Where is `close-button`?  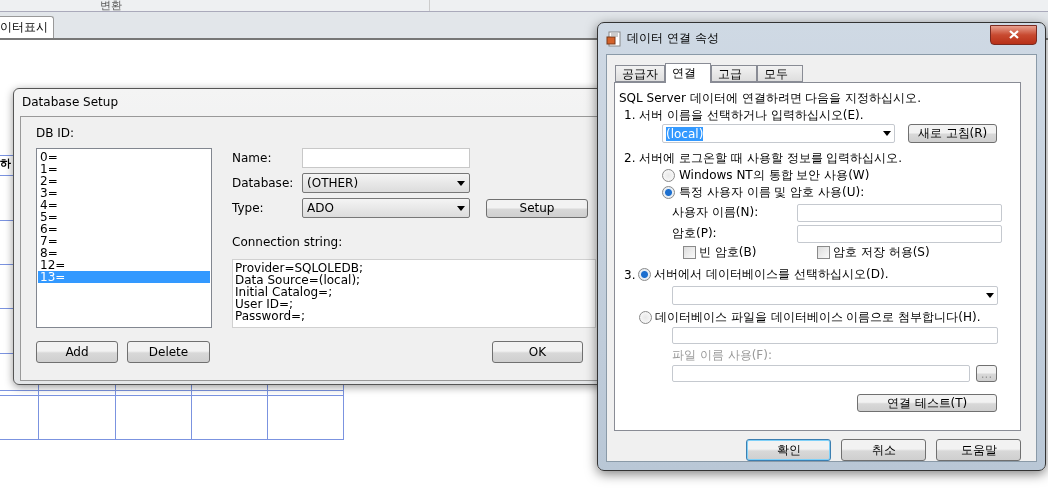 close-button is located at coordinates (1013, 34).